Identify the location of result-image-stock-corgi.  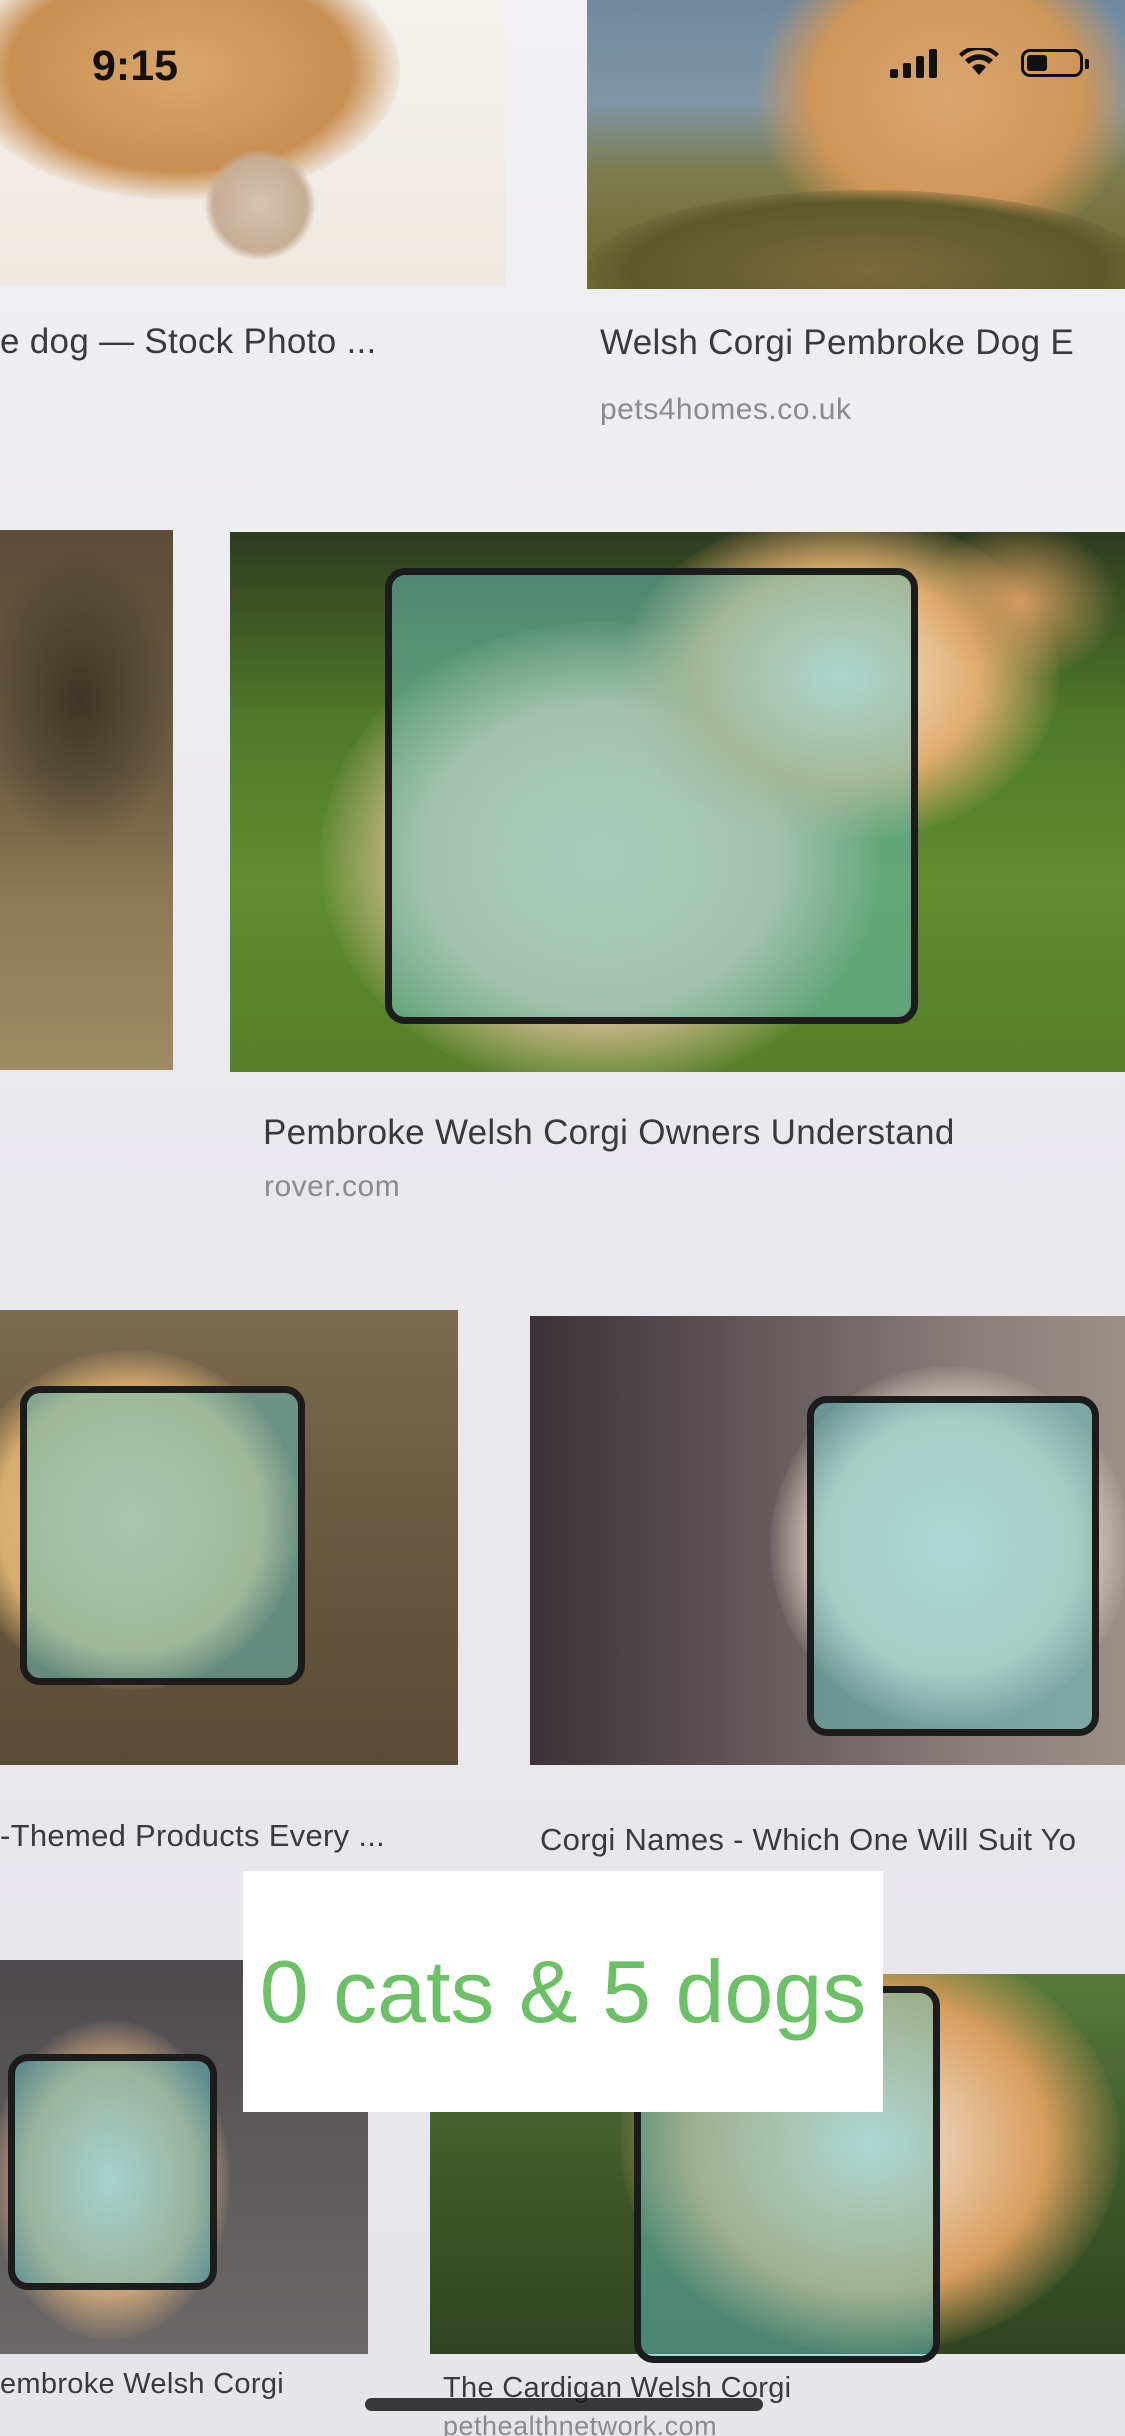
(252, 142).